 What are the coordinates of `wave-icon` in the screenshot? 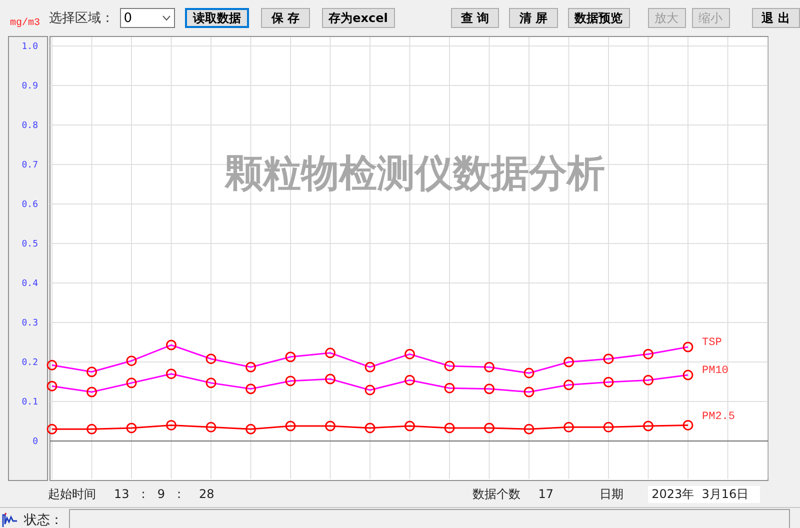 It's located at (10, 520).